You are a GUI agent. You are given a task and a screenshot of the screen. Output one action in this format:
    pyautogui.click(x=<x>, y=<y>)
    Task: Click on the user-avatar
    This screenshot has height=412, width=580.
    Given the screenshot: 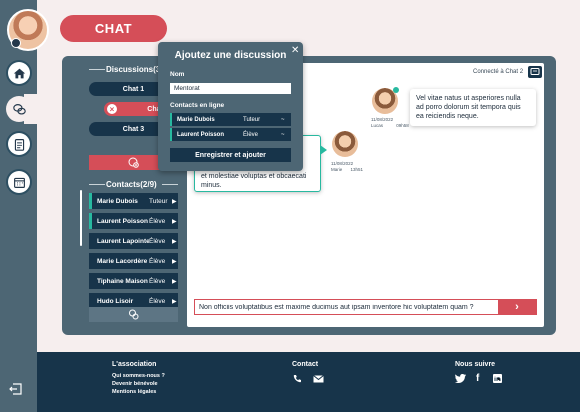 What is the action you would take?
    pyautogui.click(x=28, y=30)
    